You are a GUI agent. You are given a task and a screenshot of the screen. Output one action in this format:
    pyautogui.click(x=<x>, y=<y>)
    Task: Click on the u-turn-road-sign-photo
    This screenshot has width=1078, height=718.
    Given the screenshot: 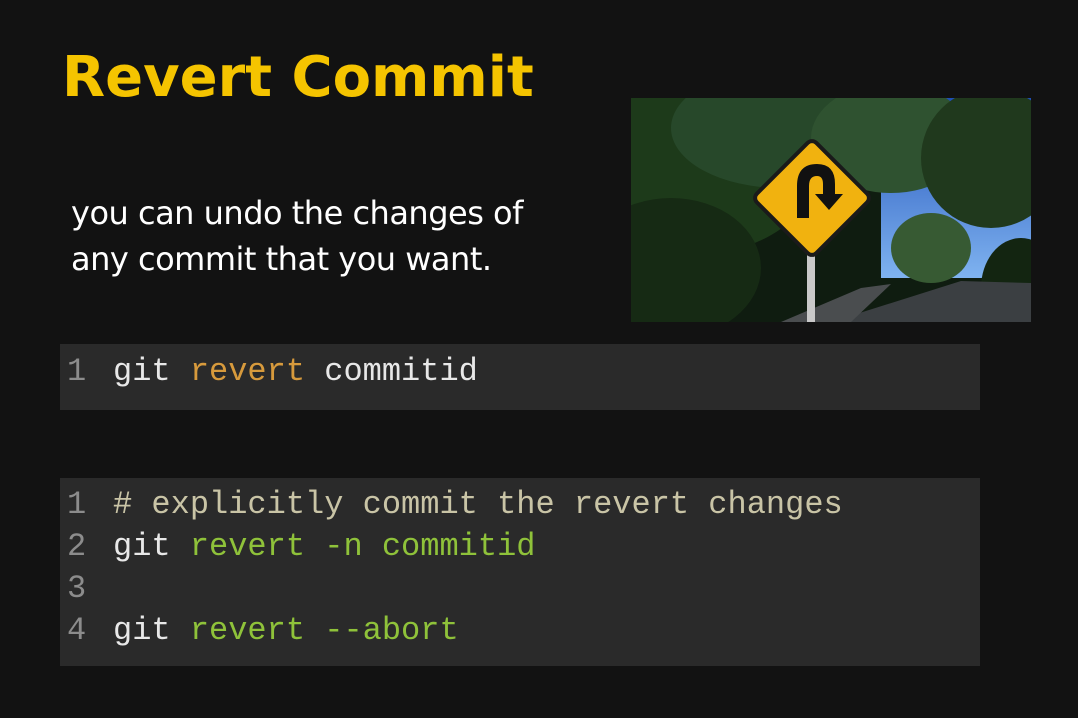 What is the action you would take?
    pyautogui.click(x=831, y=210)
    